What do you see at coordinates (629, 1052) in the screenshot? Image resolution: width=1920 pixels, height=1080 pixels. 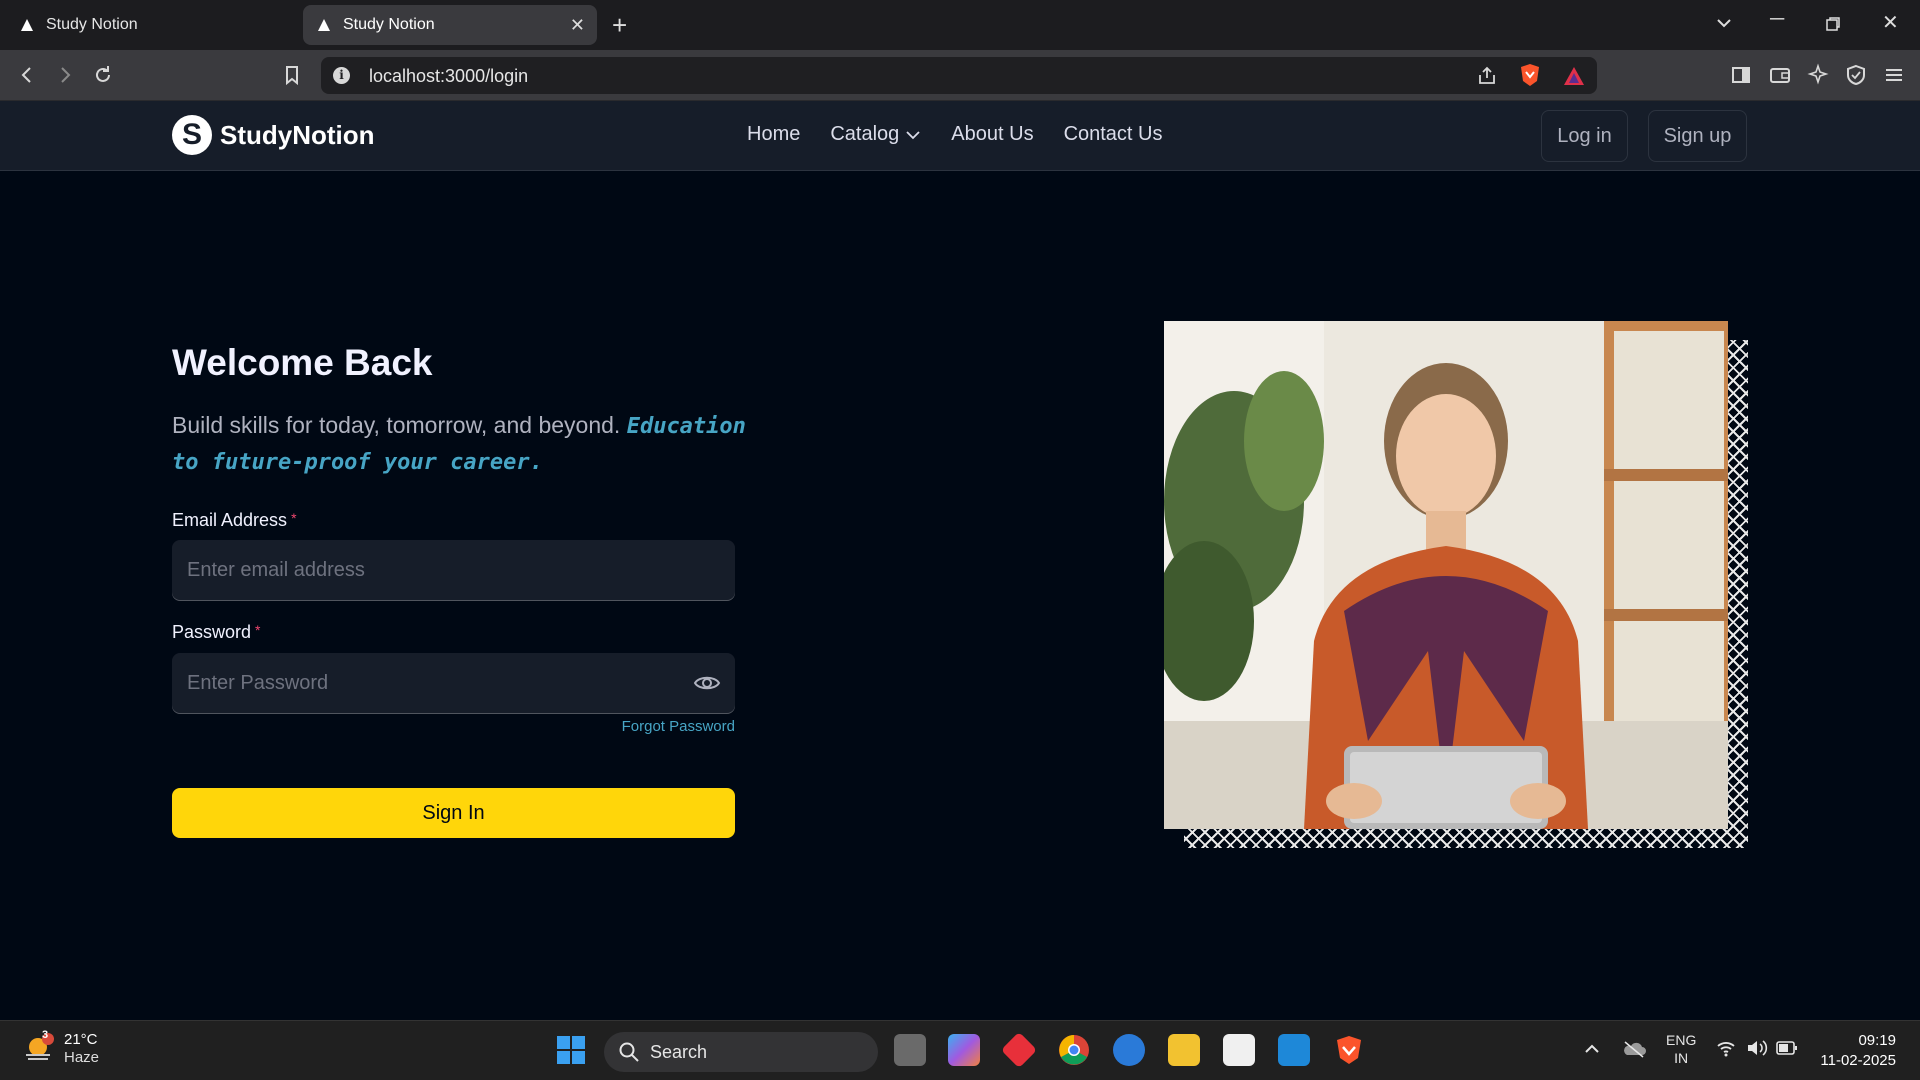 I see `search-icon` at bounding box center [629, 1052].